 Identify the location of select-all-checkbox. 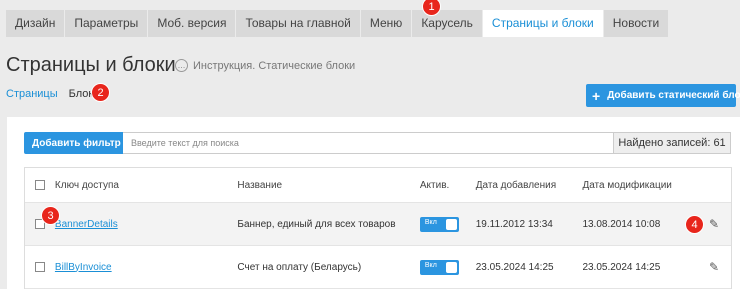
(39, 185).